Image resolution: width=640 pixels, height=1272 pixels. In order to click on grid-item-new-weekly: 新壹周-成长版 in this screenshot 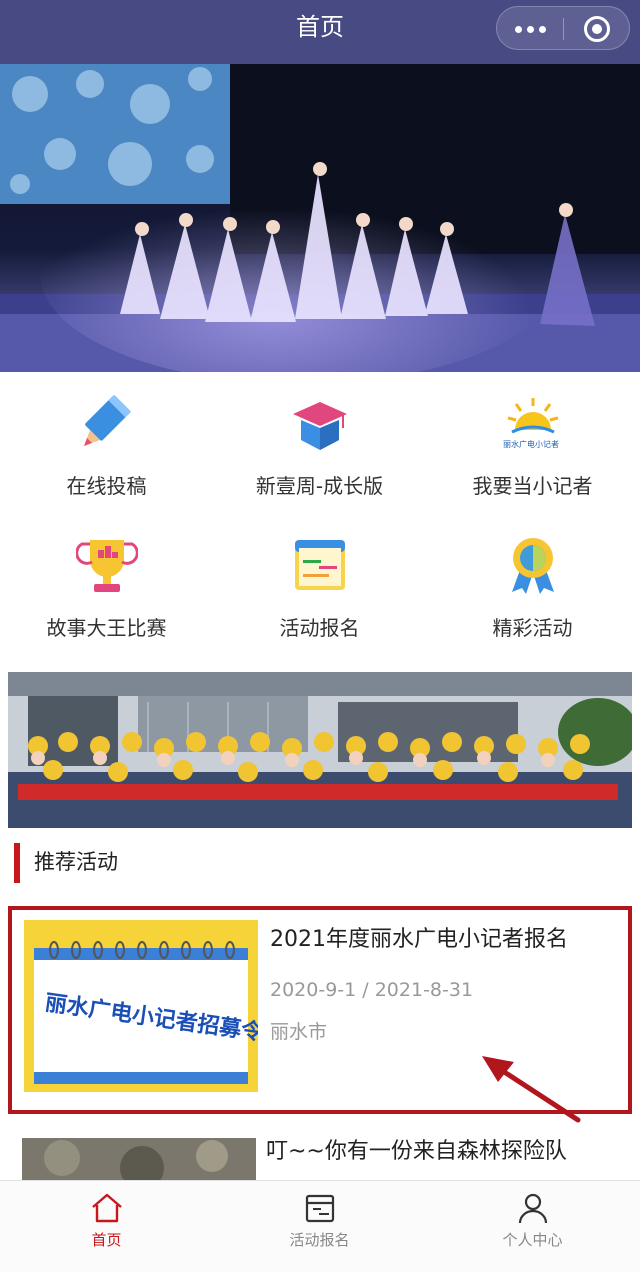, I will do `click(319, 450)`.